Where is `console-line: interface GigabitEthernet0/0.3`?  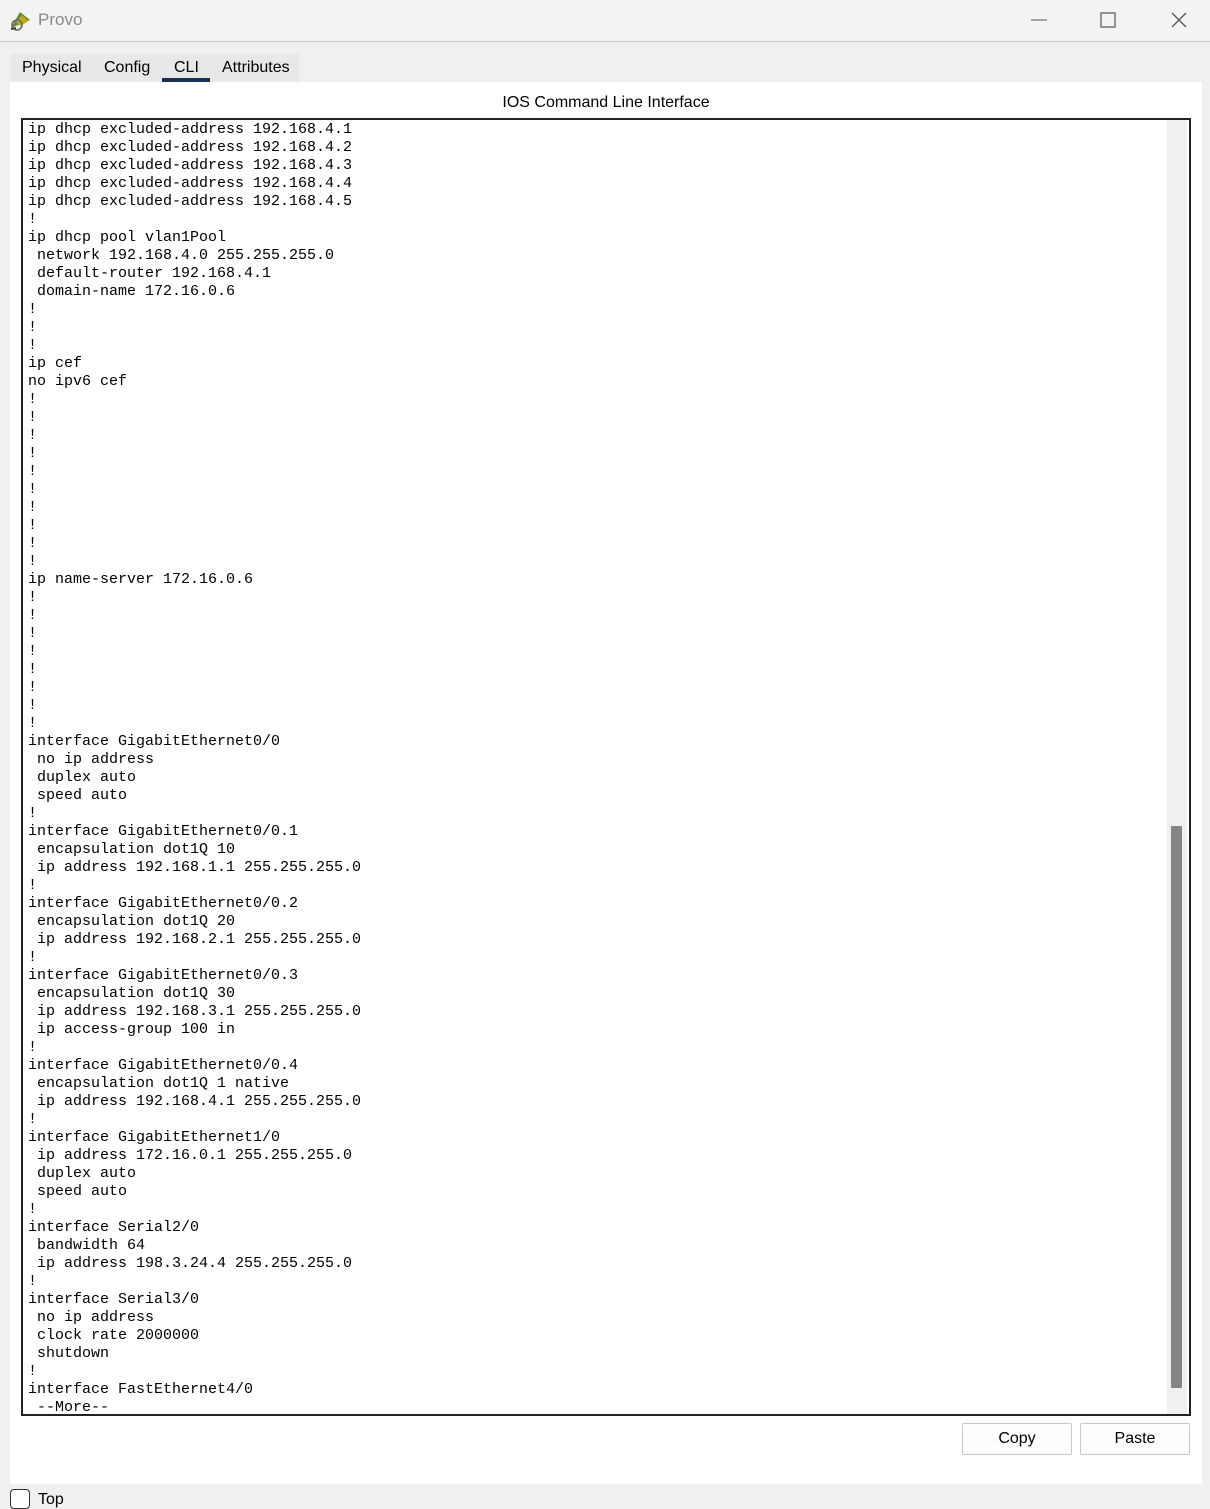
console-line: interface GigabitEthernet0/0.3 is located at coordinates (163, 975).